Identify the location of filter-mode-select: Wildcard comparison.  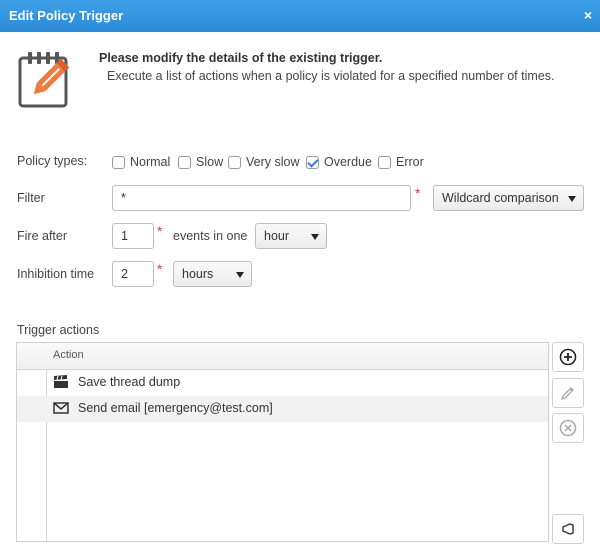
(508, 198).